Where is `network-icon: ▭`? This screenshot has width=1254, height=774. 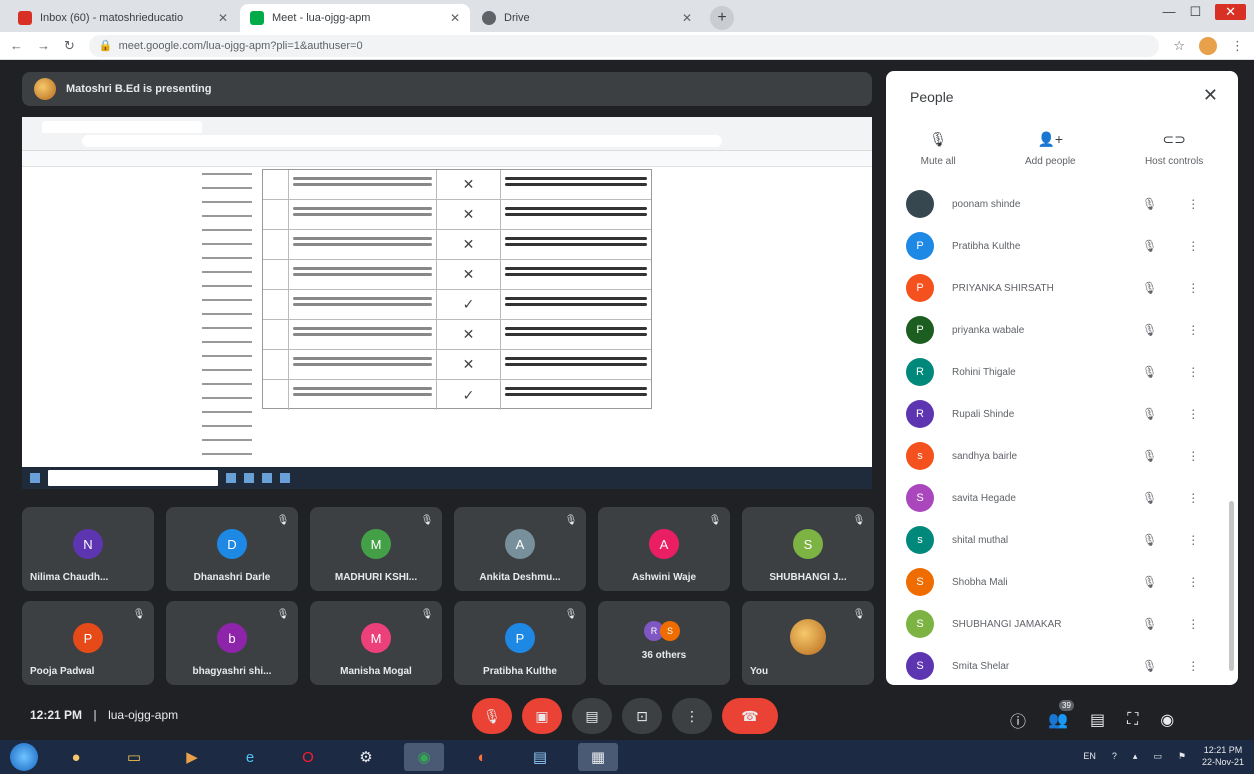
network-icon: ▭ is located at coordinates (1157, 756).